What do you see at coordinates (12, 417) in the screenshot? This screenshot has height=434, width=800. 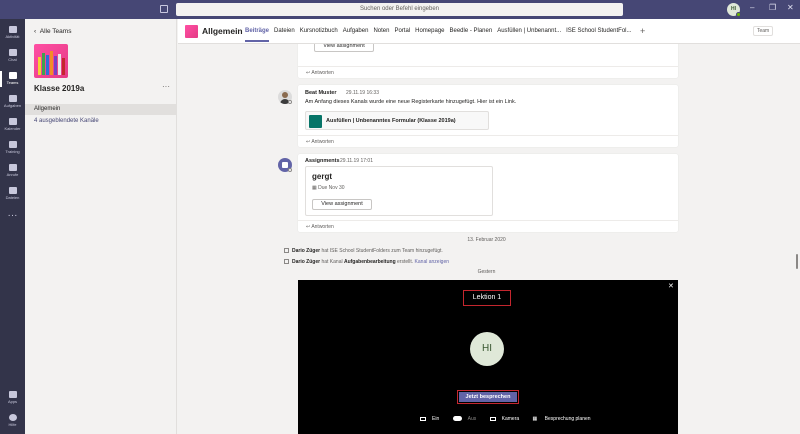 I see `help-icon` at bounding box center [12, 417].